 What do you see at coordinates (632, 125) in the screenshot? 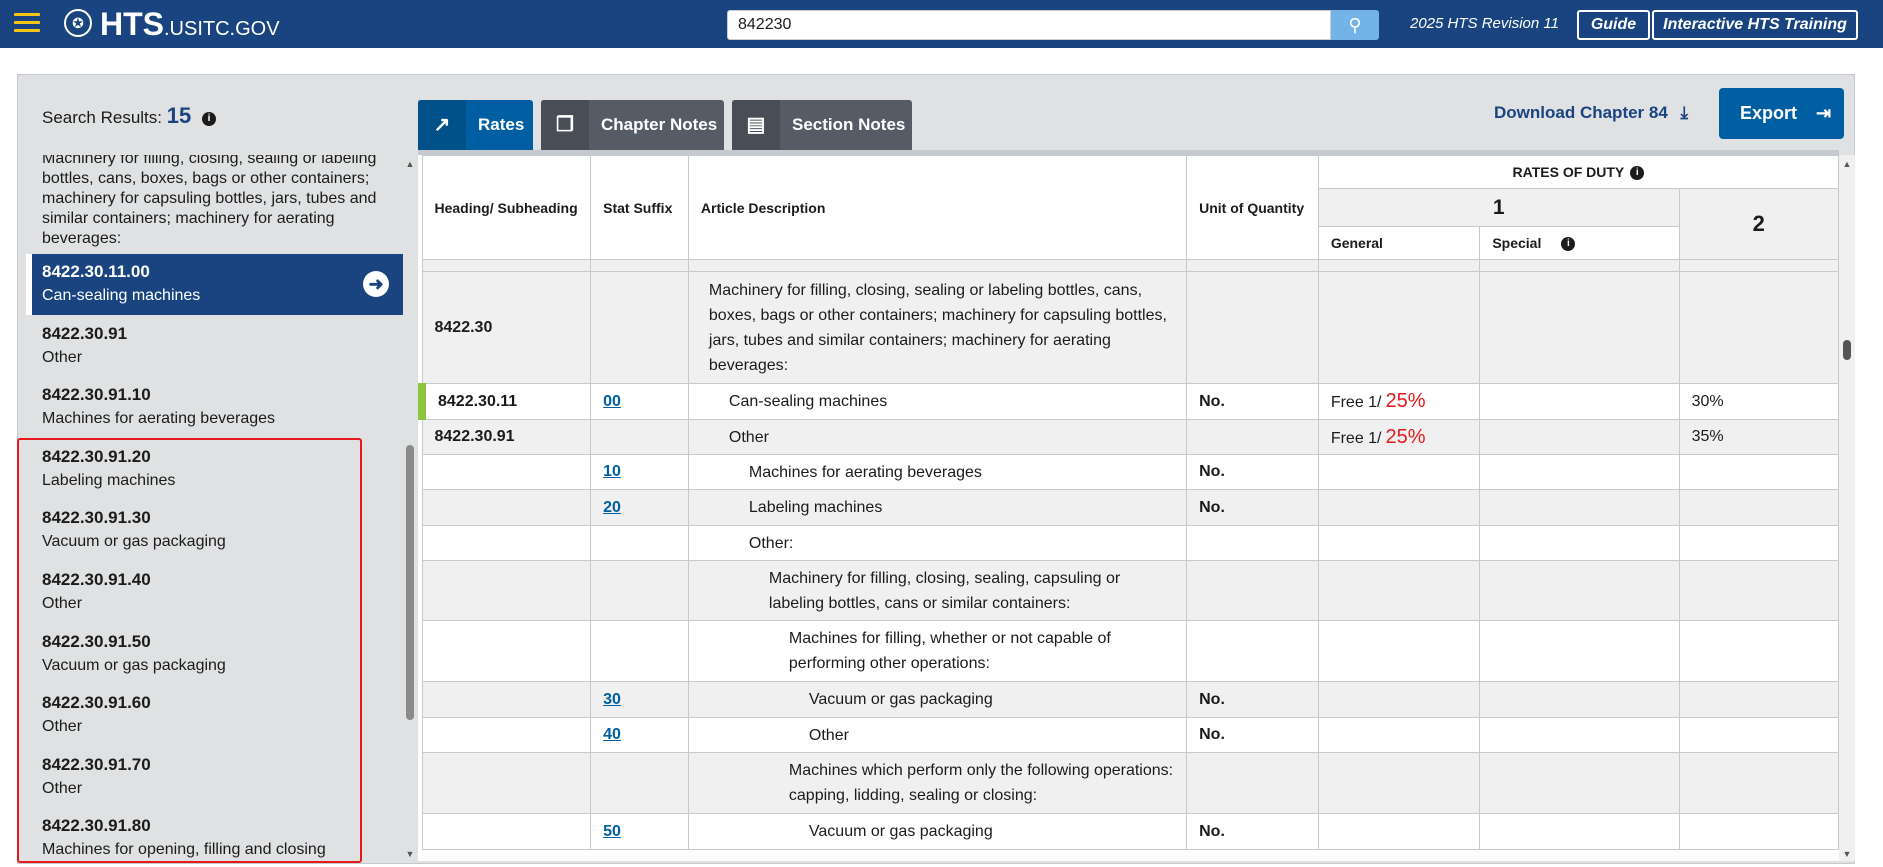
I see `tab-chapter-notes: ❐ Chapter Notes` at bounding box center [632, 125].